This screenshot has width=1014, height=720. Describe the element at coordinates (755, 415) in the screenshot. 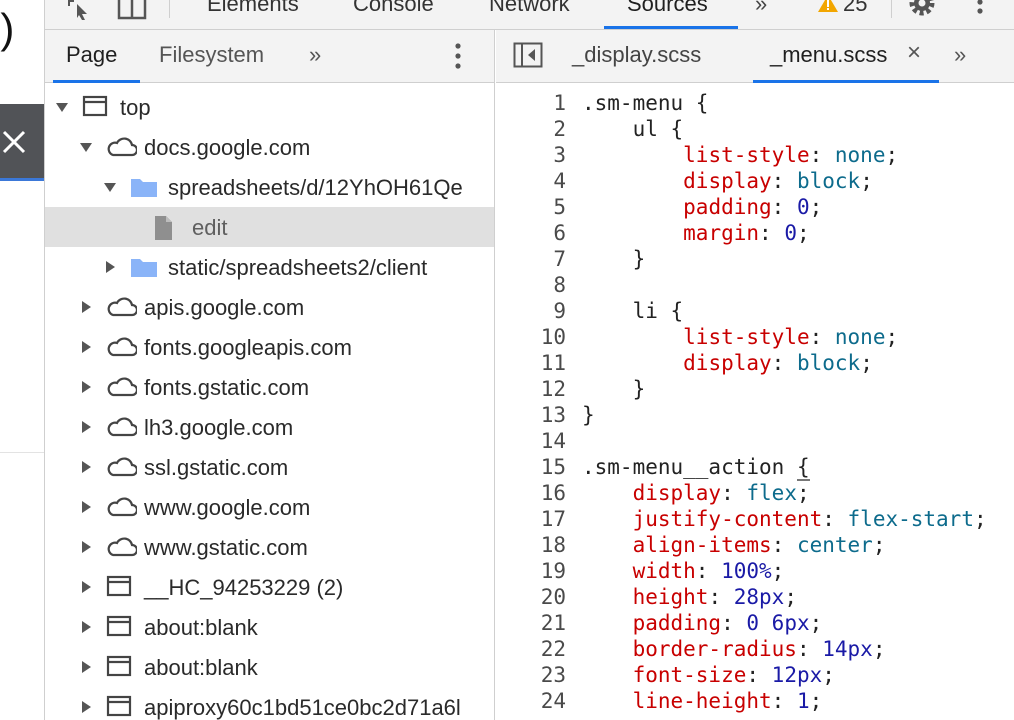

I see `code-line: 13}` at that location.